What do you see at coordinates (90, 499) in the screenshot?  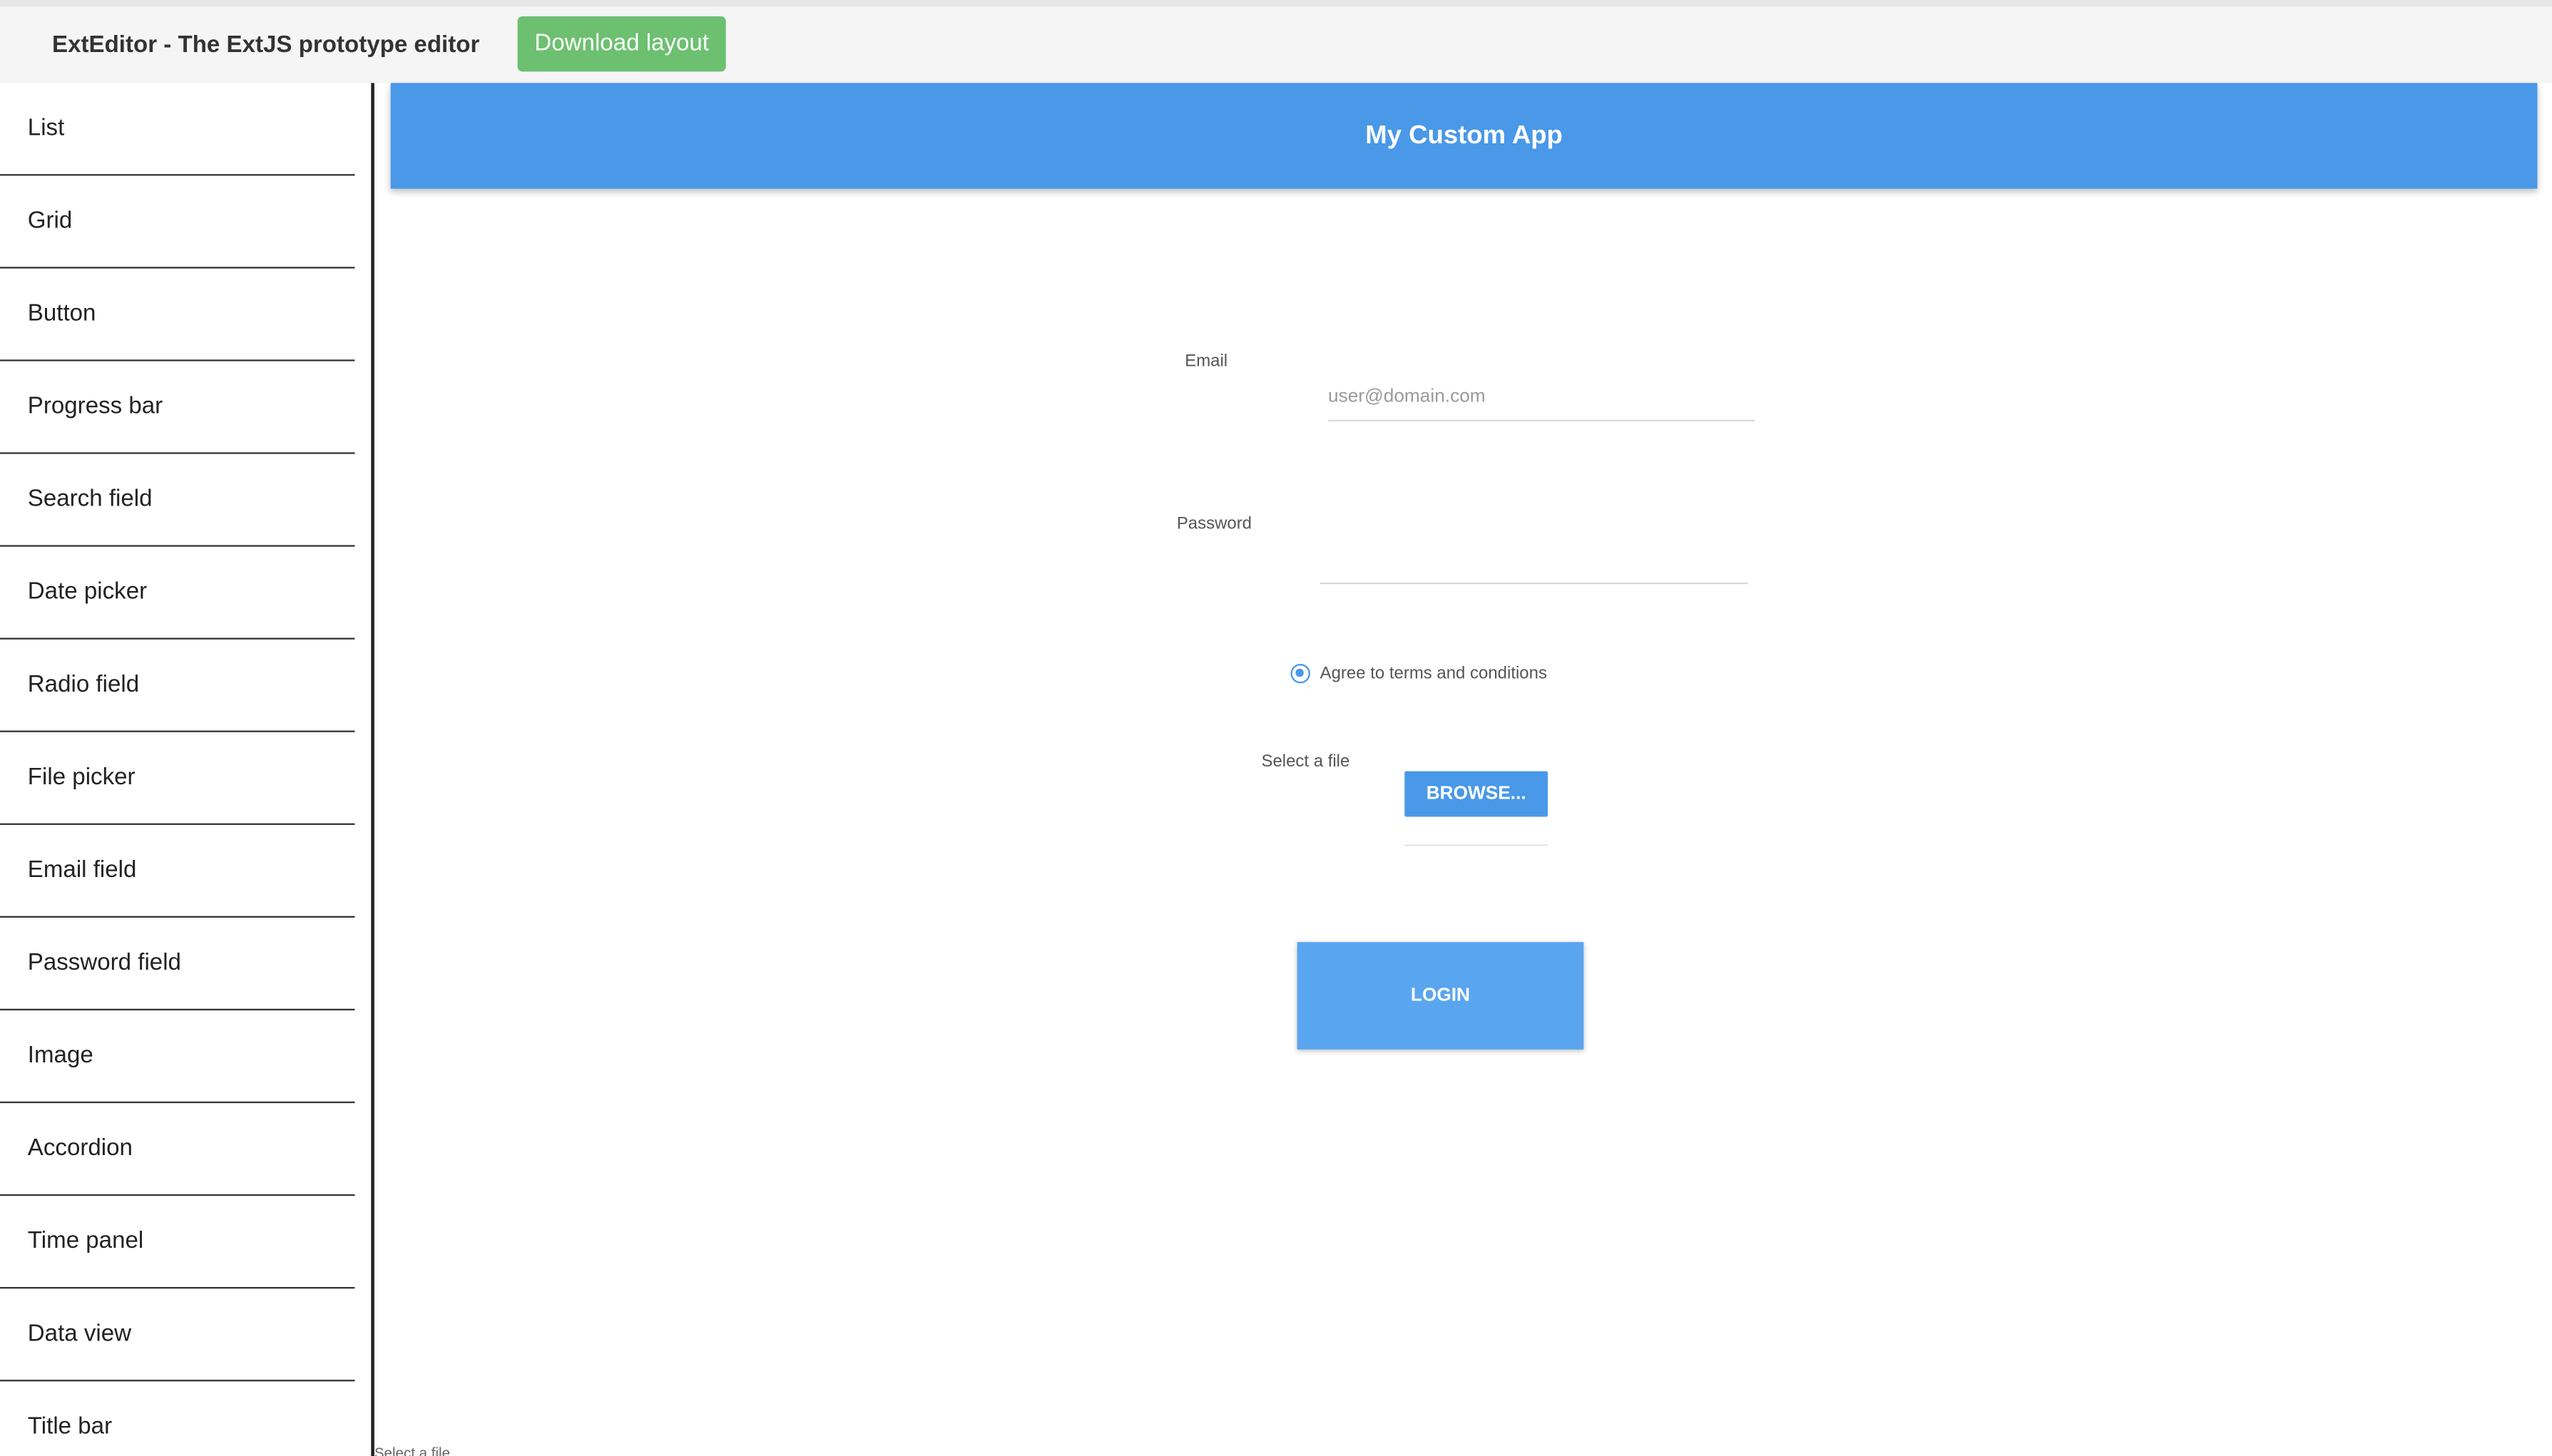 I see `sidebar-item-label: Search field` at bounding box center [90, 499].